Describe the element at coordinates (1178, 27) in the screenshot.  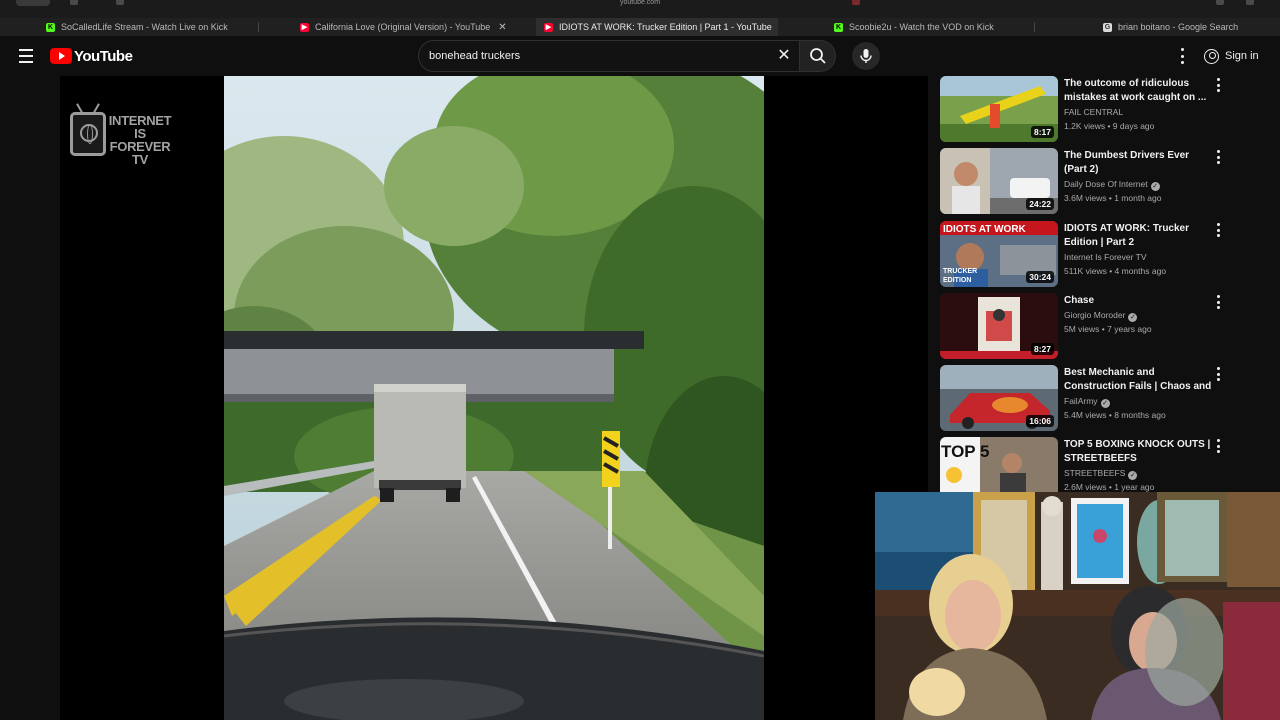
I see `tab-label: brian boitano - Google Search` at that location.